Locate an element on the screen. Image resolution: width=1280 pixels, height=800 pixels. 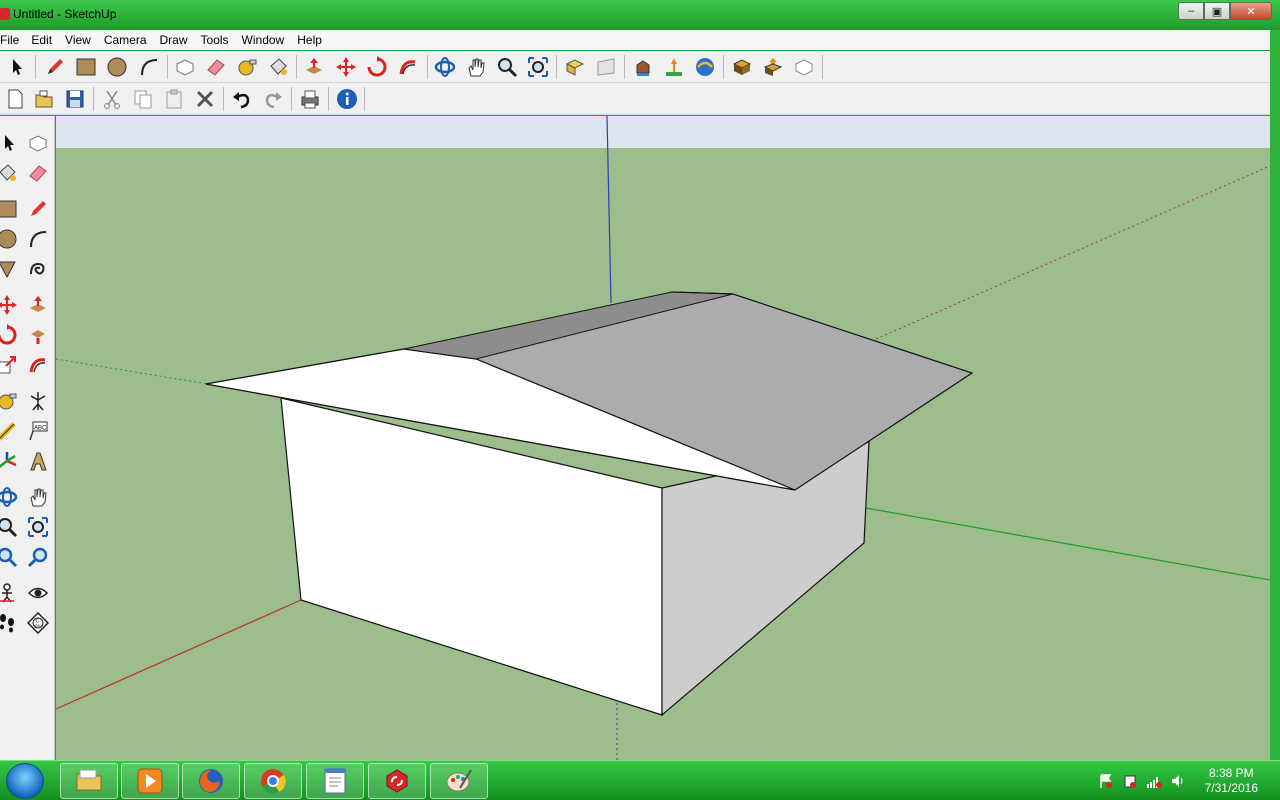
sky is located at coordinates (663, 133).